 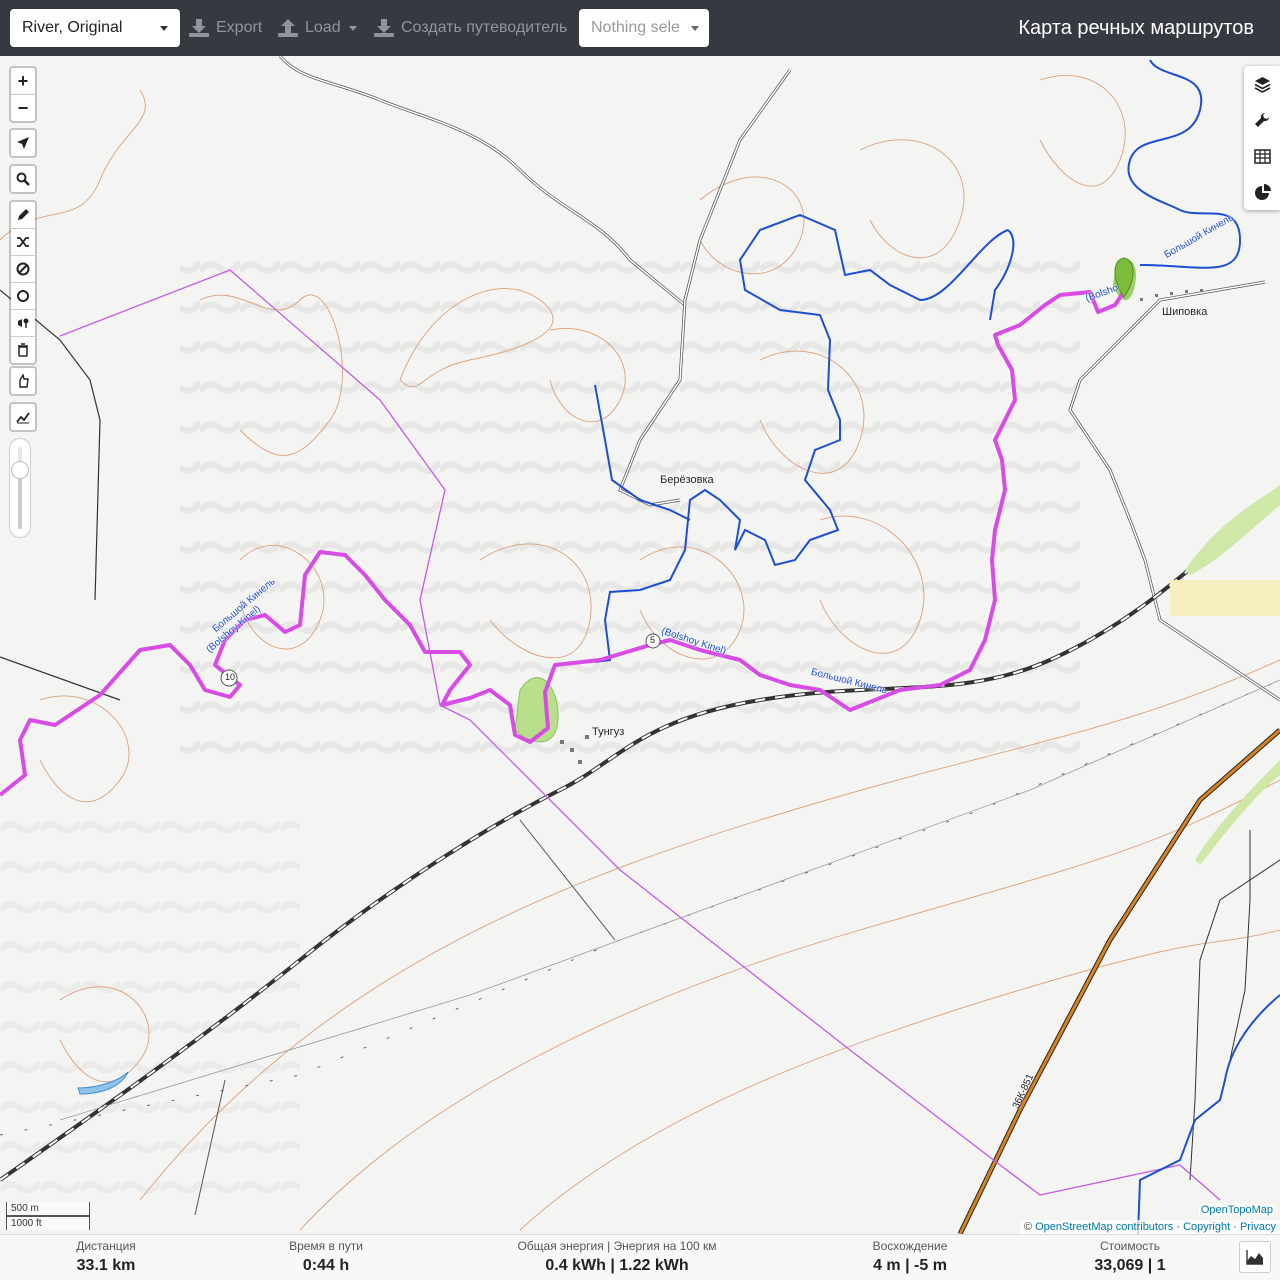 I want to click on elevation-profile-button, so click(x=1255, y=1257).